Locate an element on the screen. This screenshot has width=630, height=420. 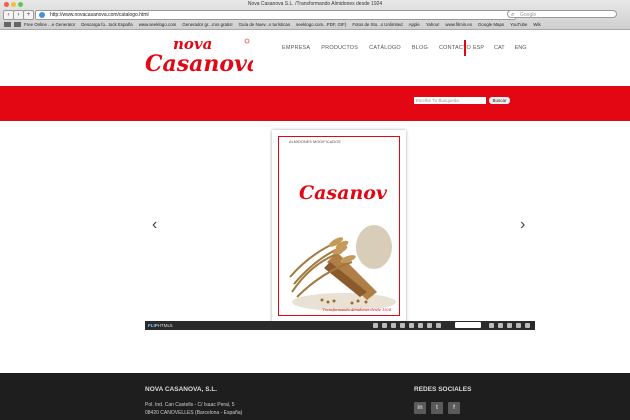
hero-band is located at coordinates (315, 103).